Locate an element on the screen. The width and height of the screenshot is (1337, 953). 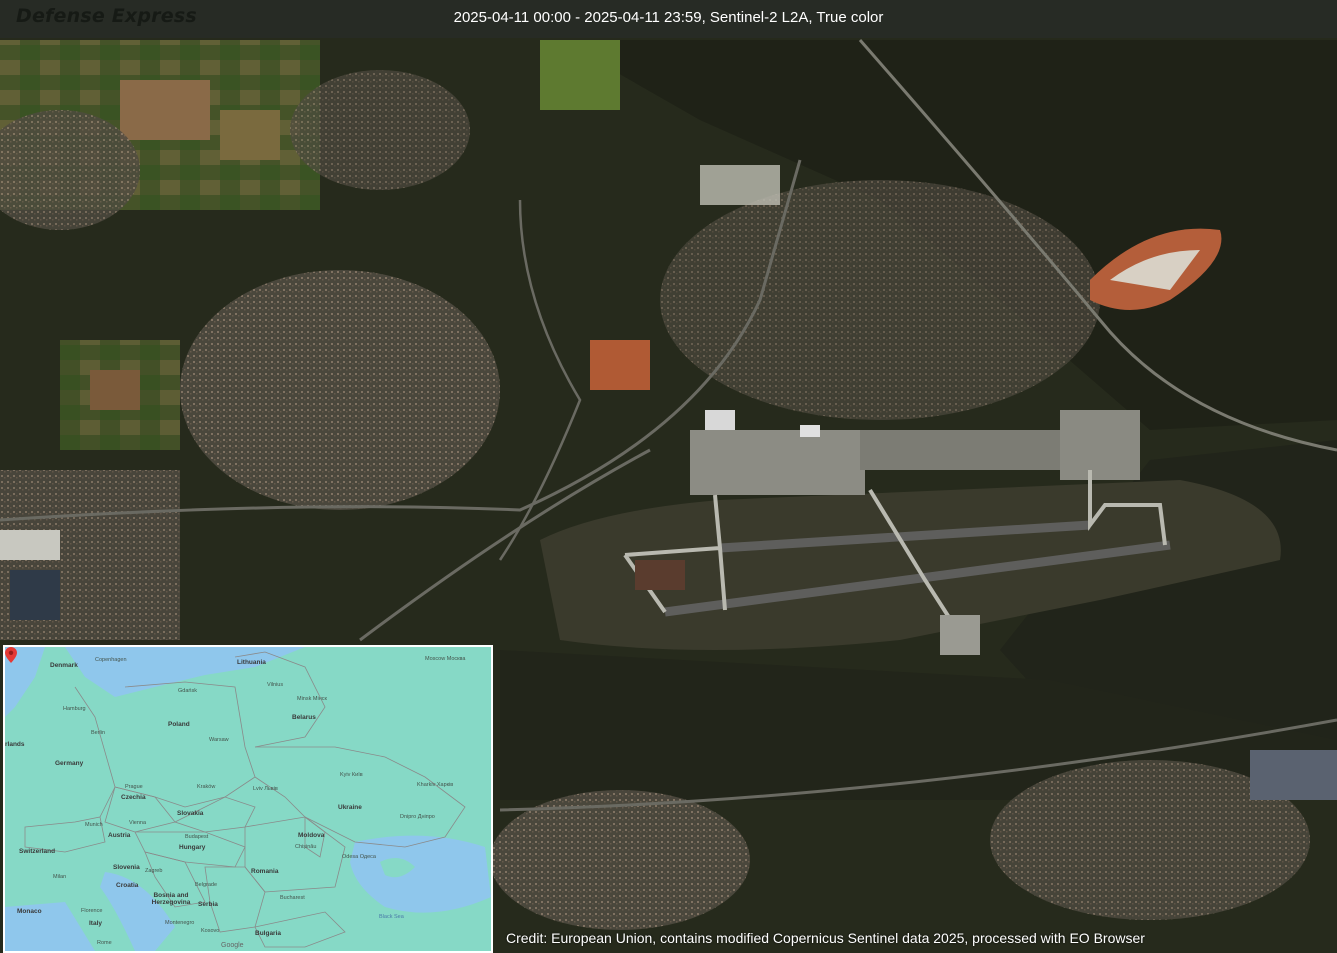
label-gdansk: Gdańsk is located at coordinates (187, 691).